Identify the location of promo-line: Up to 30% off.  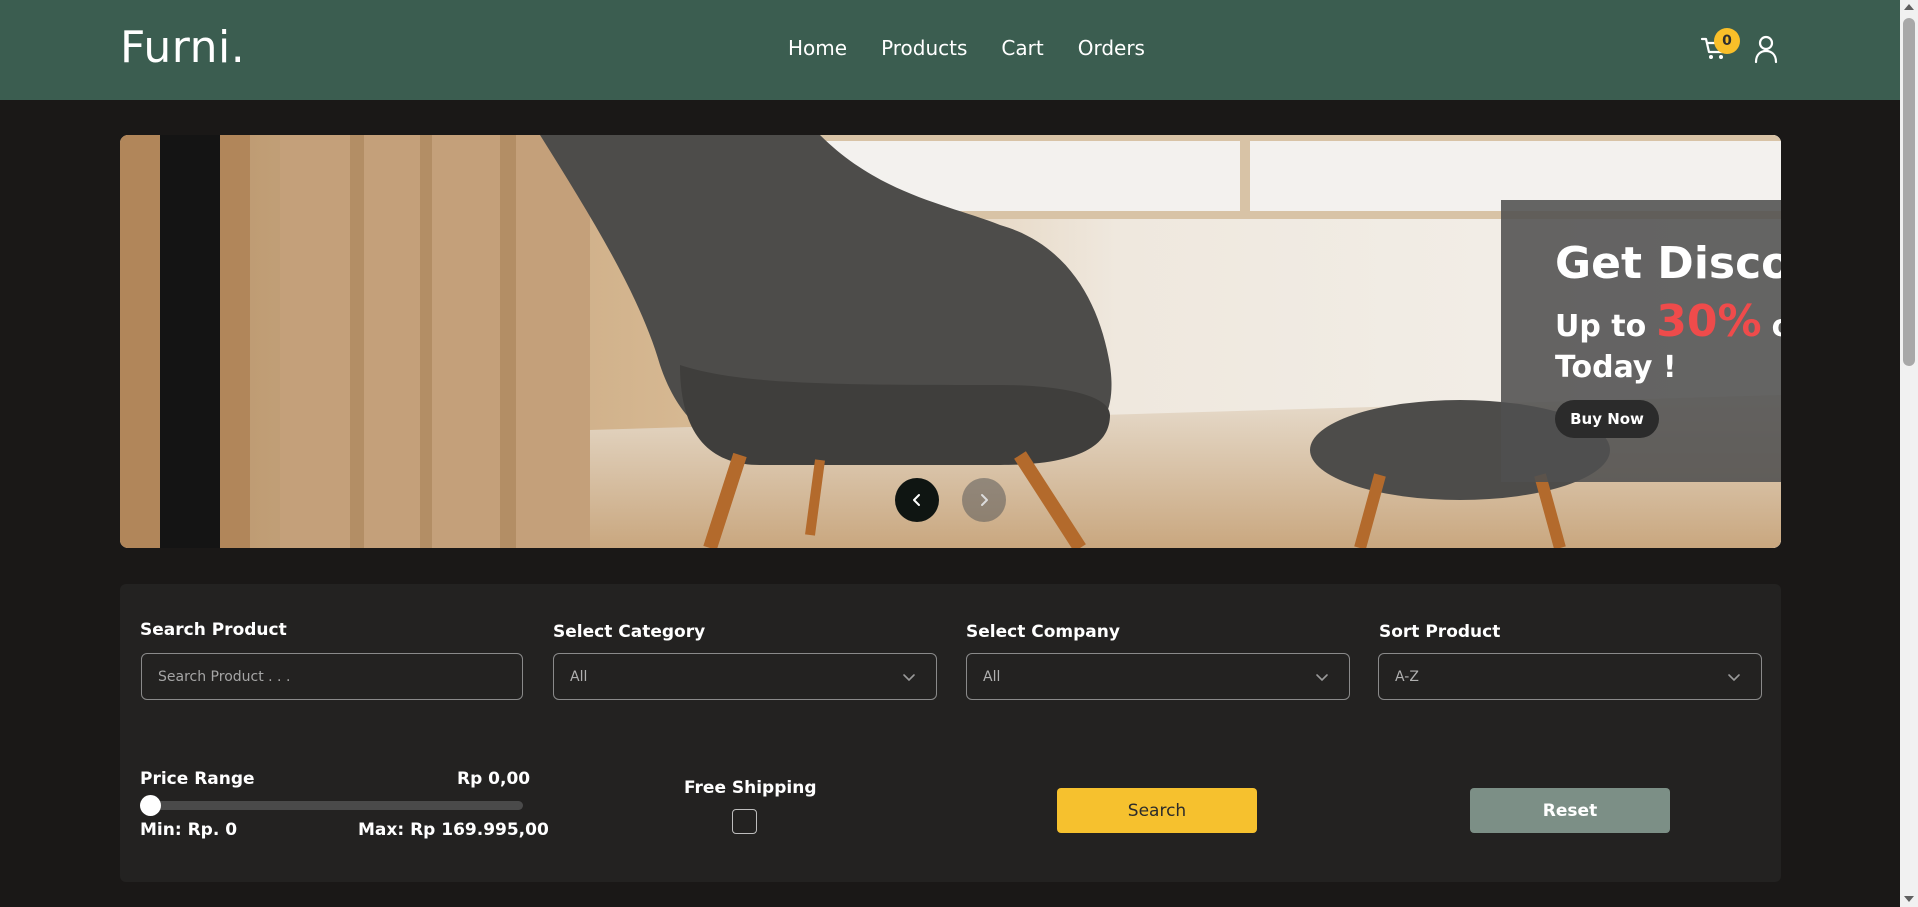
(1668, 321).